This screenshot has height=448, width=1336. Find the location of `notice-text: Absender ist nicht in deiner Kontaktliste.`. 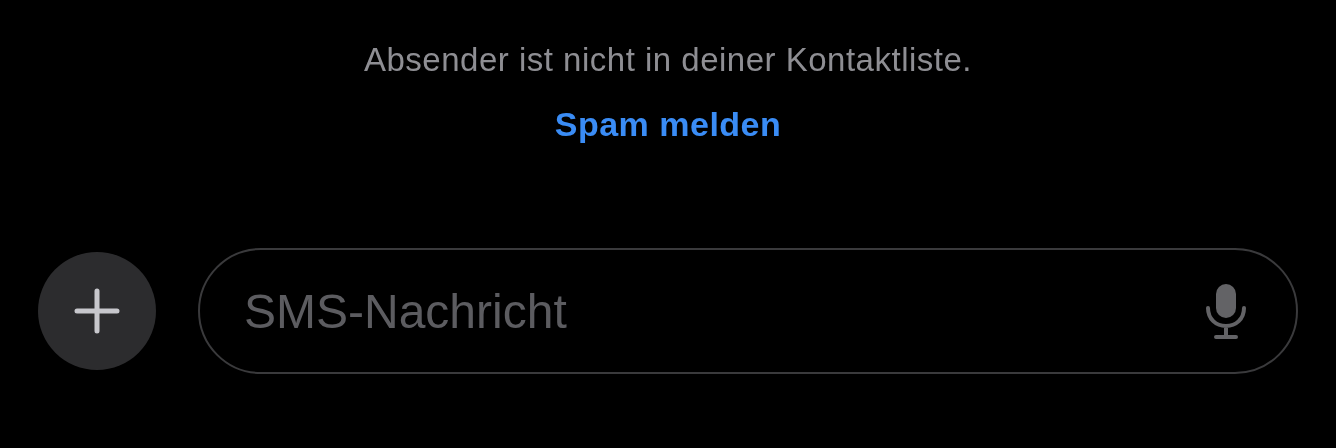

notice-text: Absender ist nicht in deiner Kontaktliste. is located at coordinates (668, 60).